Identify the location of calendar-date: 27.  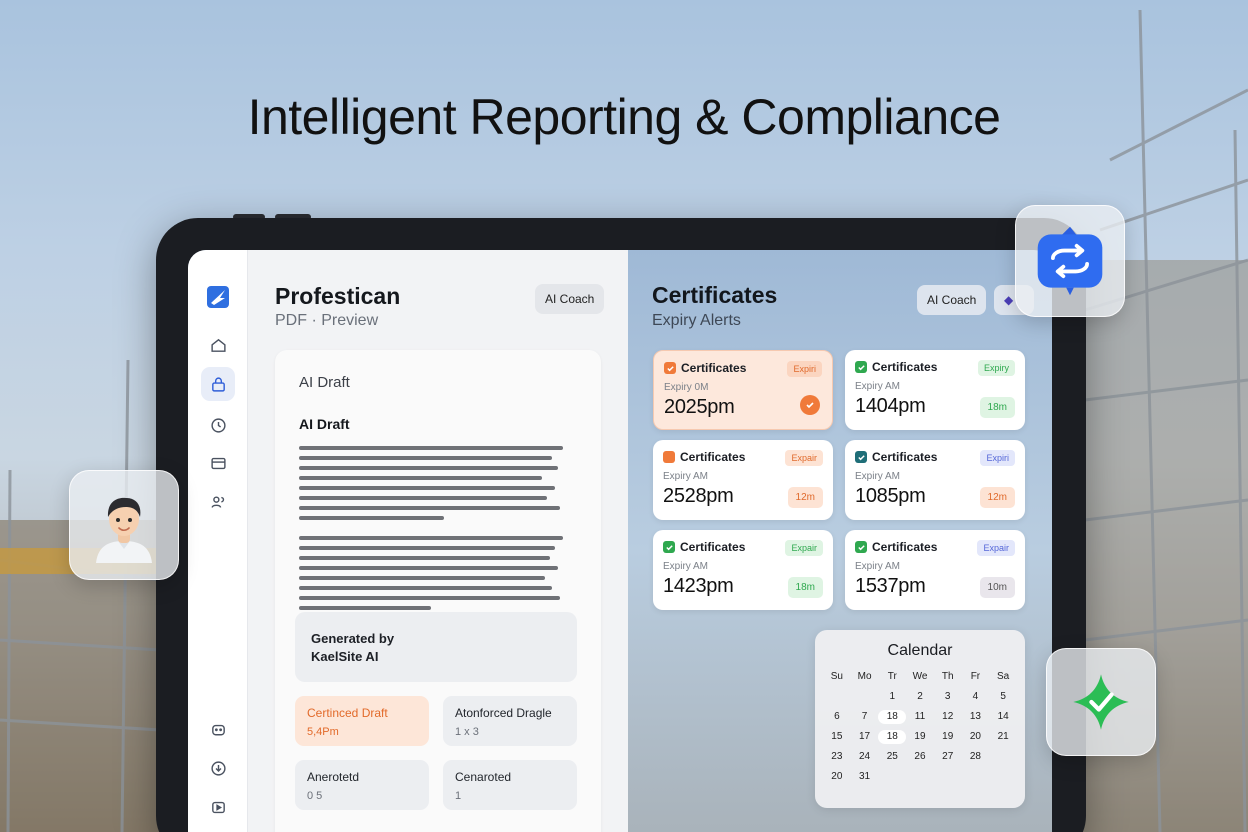
(948, 757).